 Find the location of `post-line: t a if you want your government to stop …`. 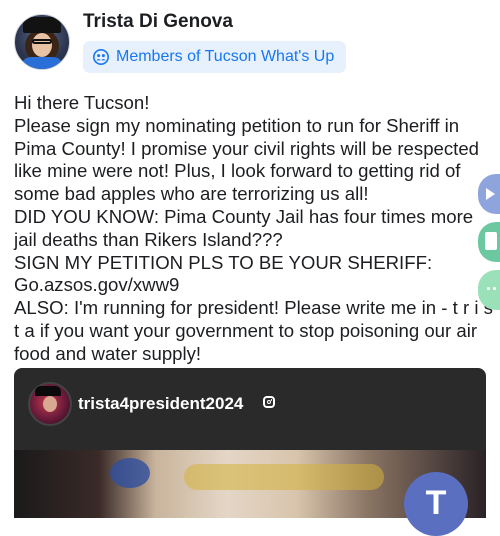

post-line: t a if you want your government to stop … is located at coordinates (246, 330).